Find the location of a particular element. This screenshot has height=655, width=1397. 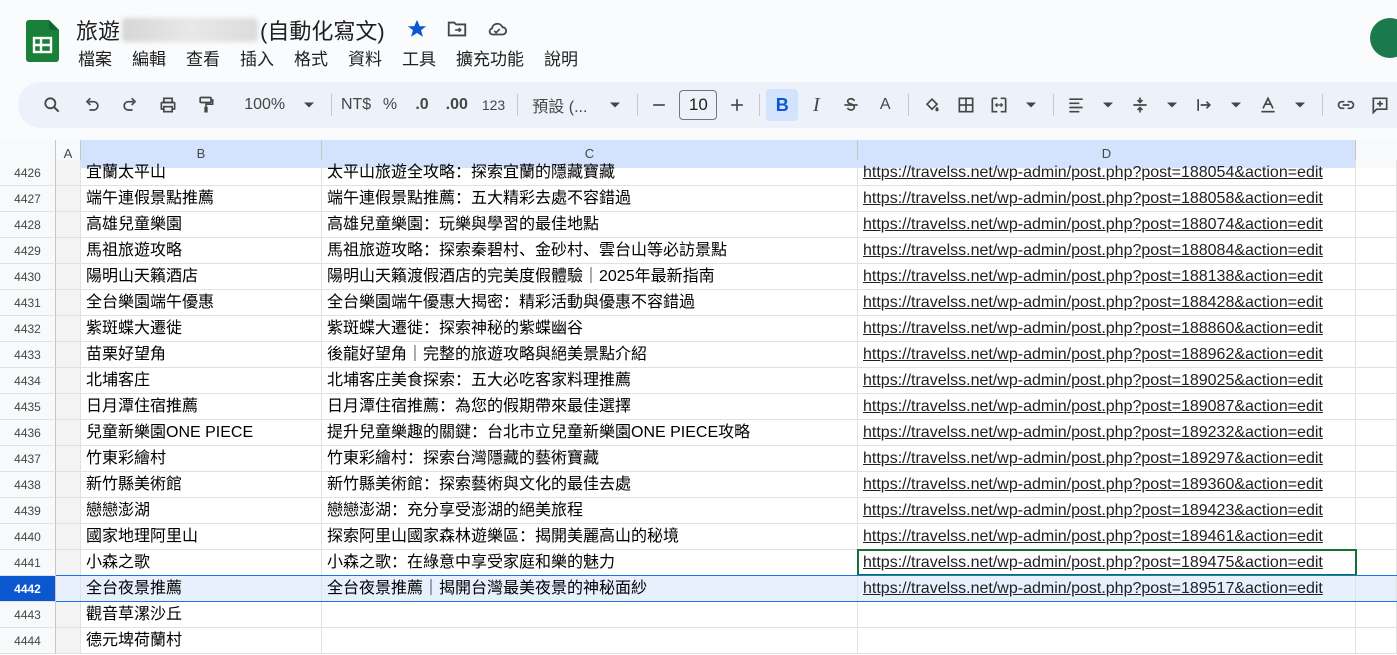

horizontal-align-icon is located at coordinates (1076, 105).